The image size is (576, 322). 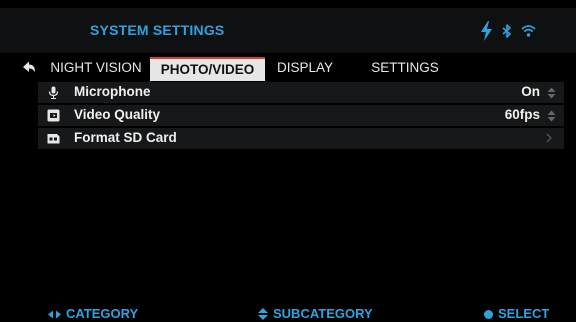 I want to click on setting-row-microphone: Microphone On, so click(x=301, y=92).